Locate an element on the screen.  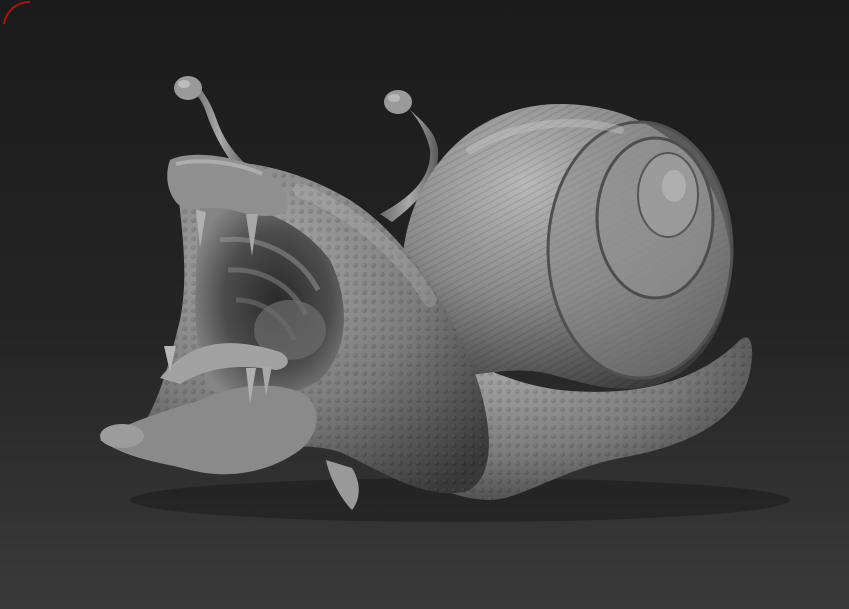
gizmo-corner-icon is located at coordinates (16, 12).